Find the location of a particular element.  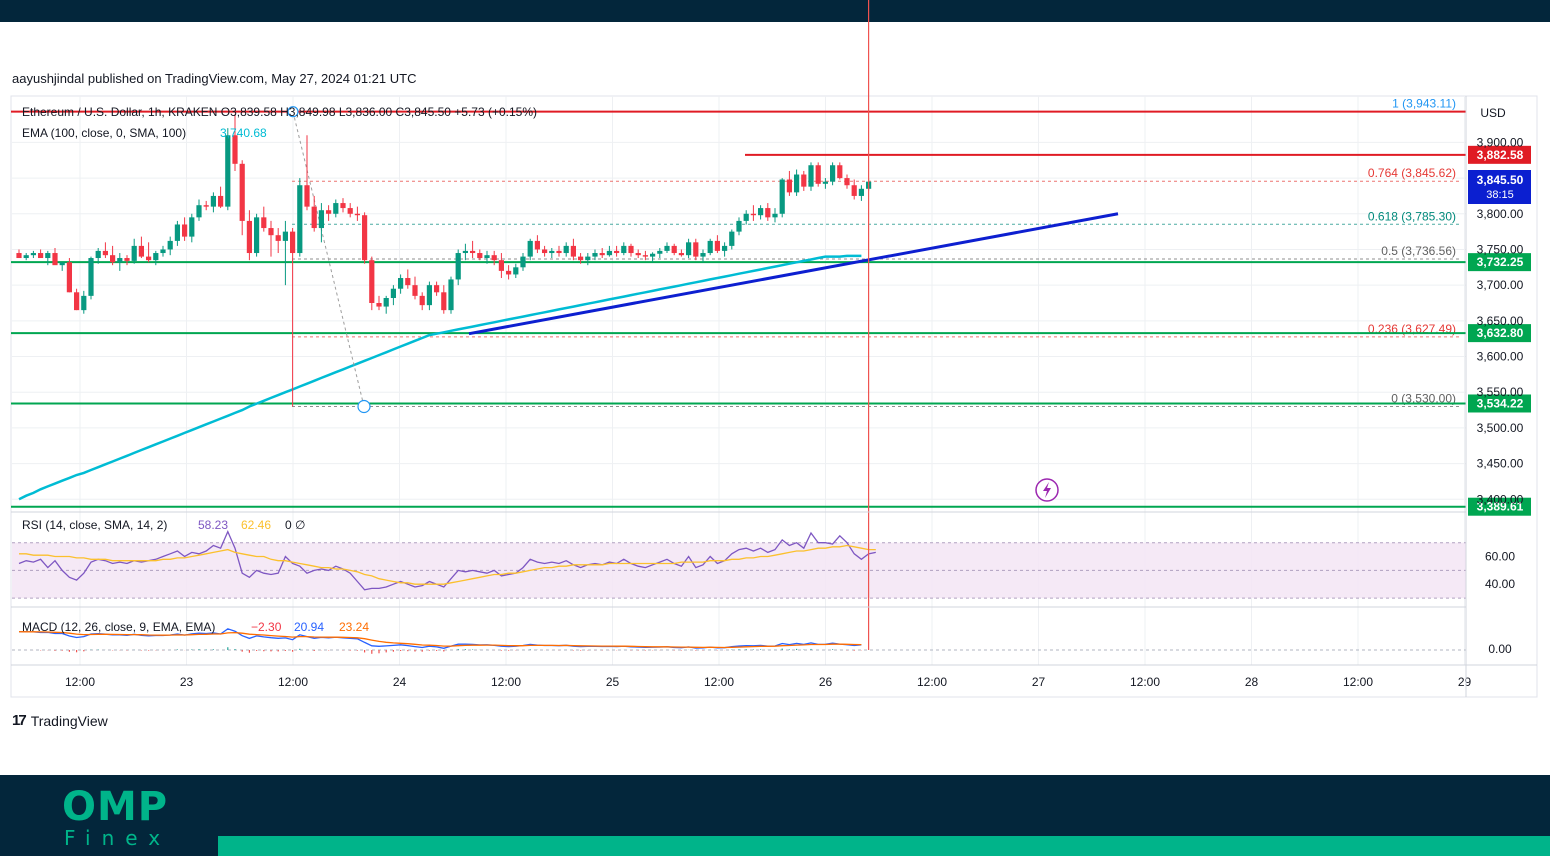

y-tick-label: 3,400.00 is located at coordinates (1500, 499).